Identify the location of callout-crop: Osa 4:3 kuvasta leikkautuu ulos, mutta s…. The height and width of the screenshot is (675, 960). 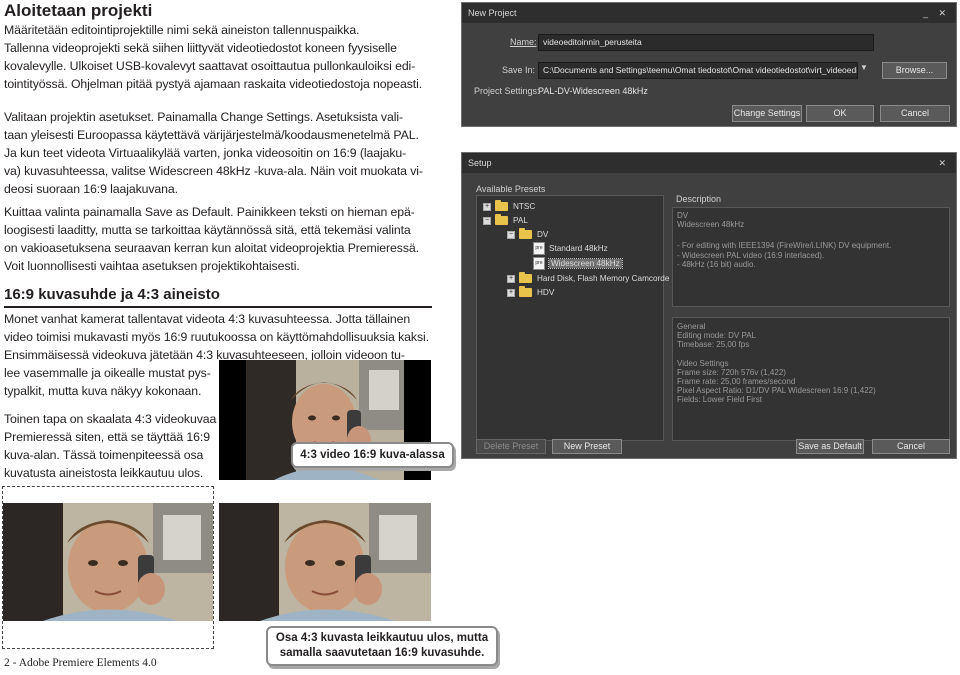
(382, 646).